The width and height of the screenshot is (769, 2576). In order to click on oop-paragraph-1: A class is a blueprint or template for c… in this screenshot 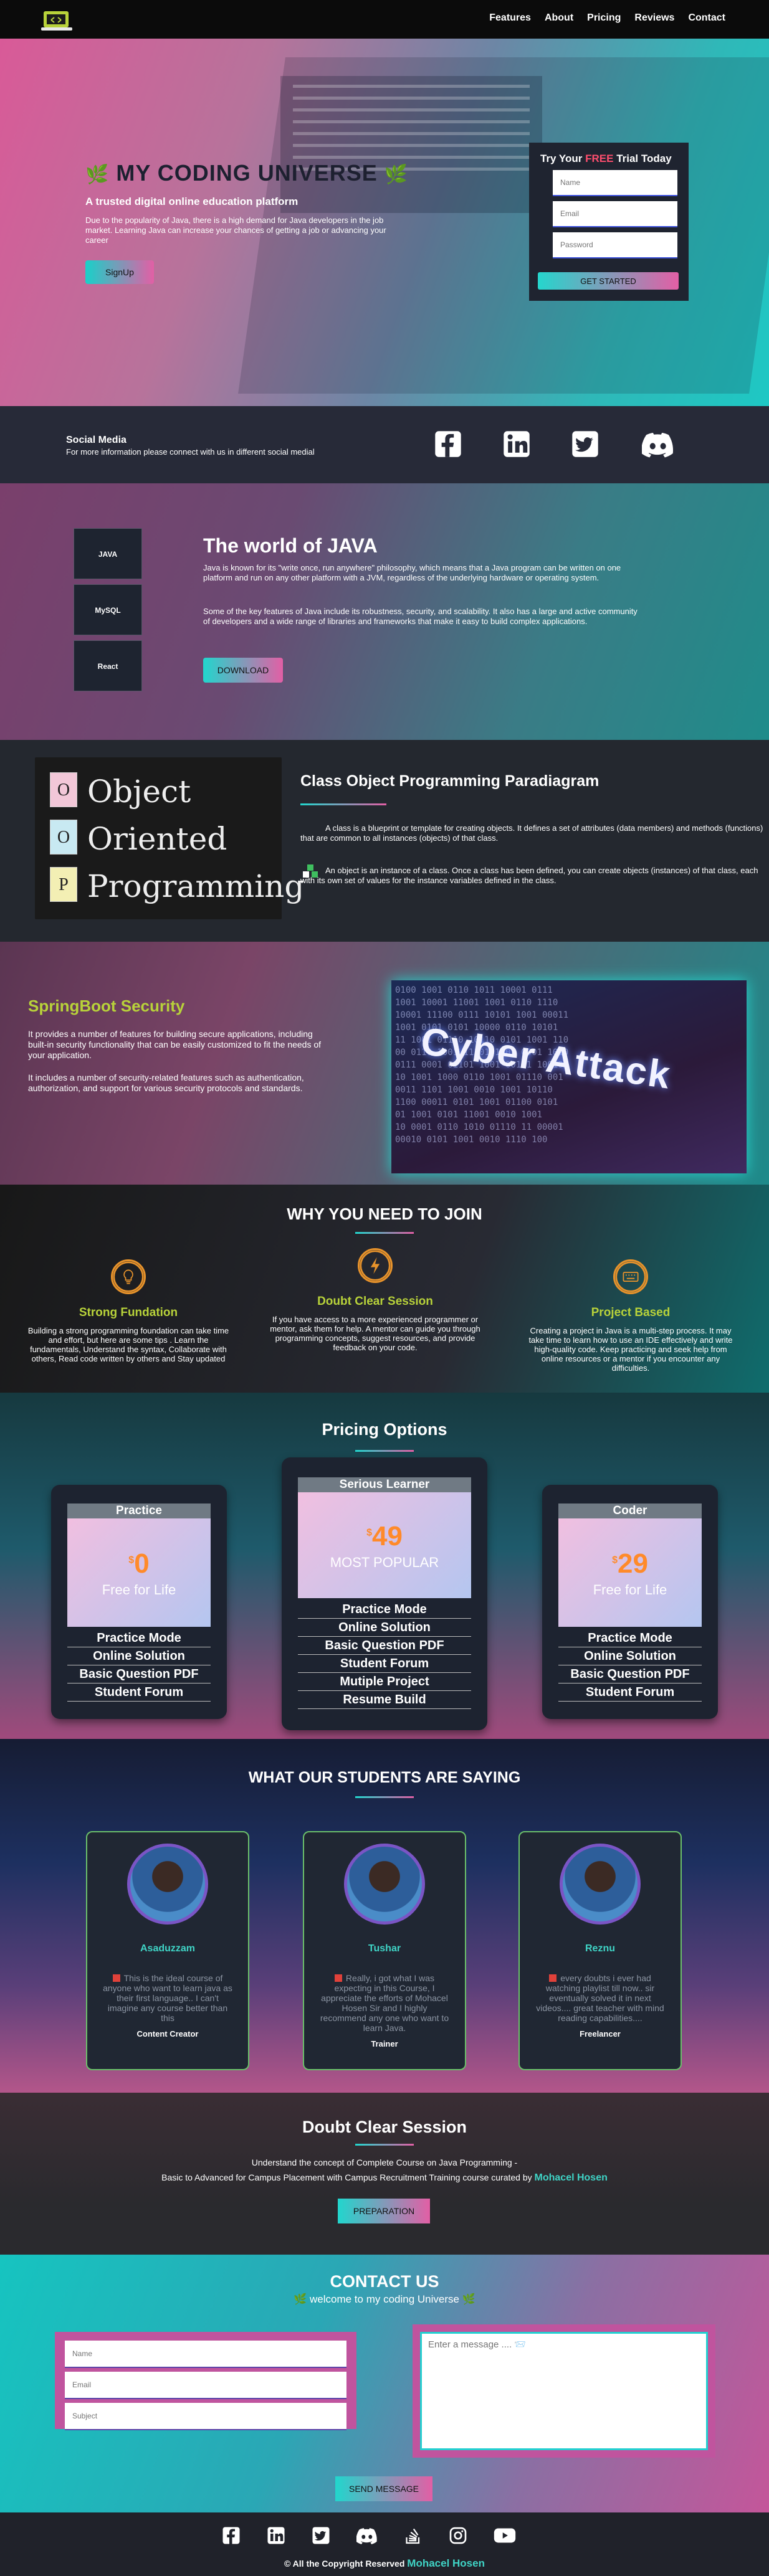, I will do `click(531, 833)`.